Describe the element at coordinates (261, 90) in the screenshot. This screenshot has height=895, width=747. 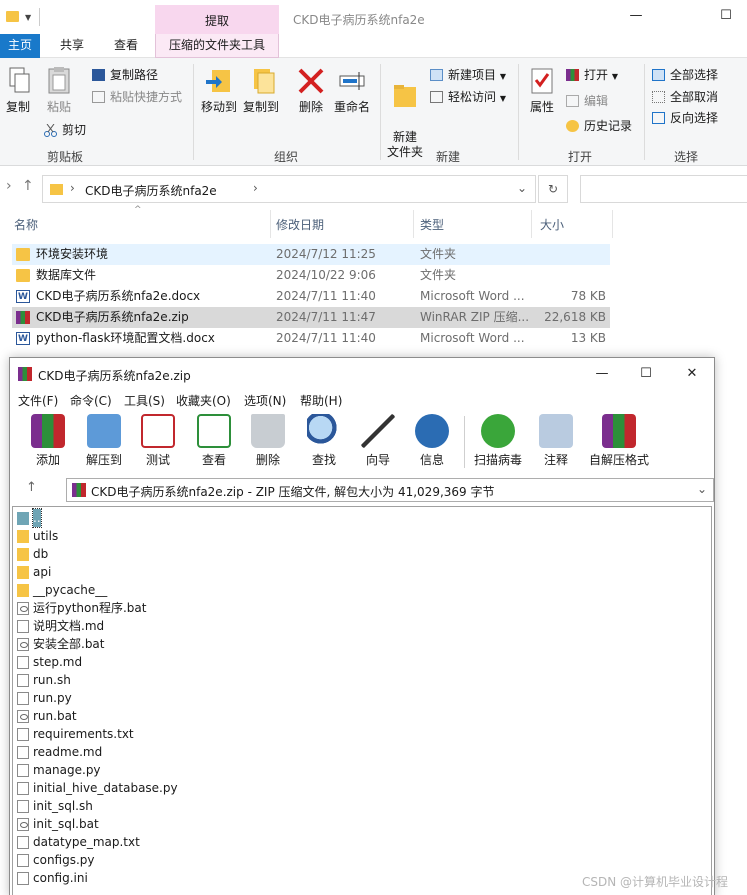
I see `copy-to-button: 复制到` at that location.